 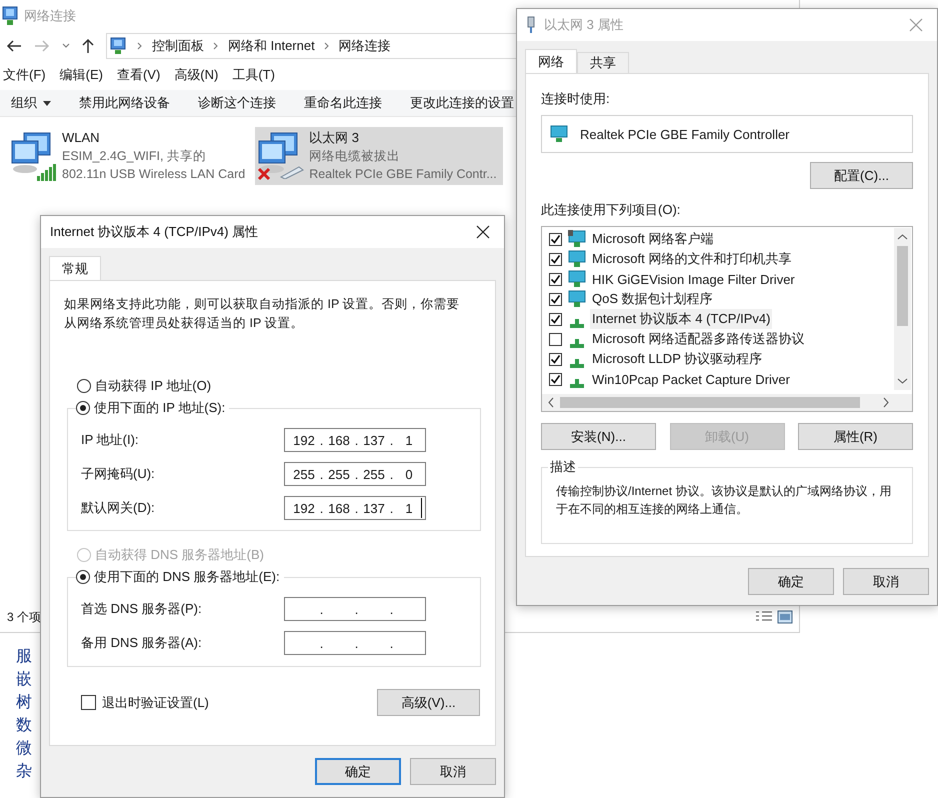 I want to click on status-text: 3 个项, so click(x=24, y=617).